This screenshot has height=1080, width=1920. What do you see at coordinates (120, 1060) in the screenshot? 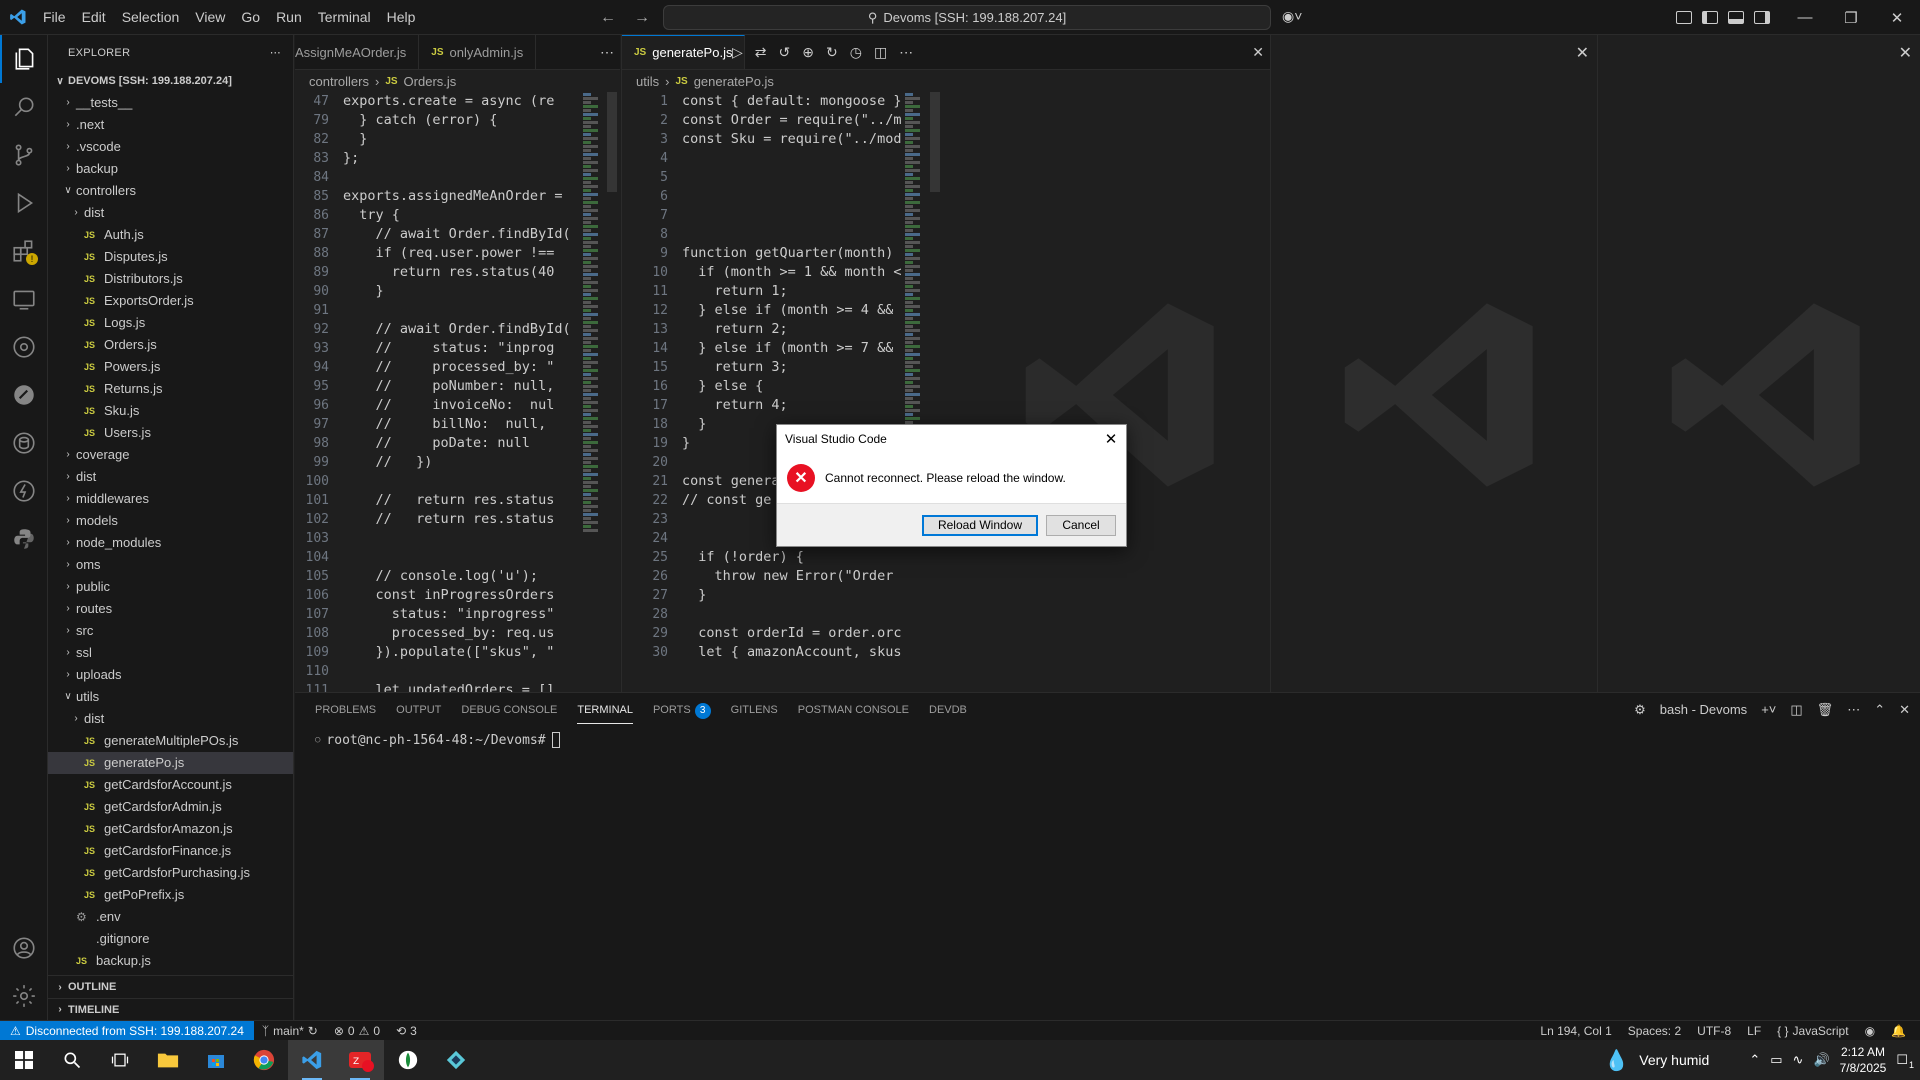
I see `task-view-icon` at bounding box center [120, 1060].